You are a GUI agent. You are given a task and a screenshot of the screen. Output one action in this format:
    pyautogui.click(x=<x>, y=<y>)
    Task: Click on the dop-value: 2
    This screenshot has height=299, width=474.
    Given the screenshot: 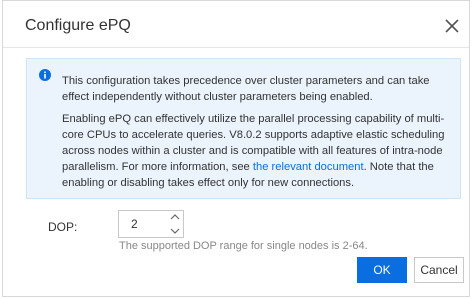 What is the action you would take?
    pyautogui.click(x=134, y=224)
    